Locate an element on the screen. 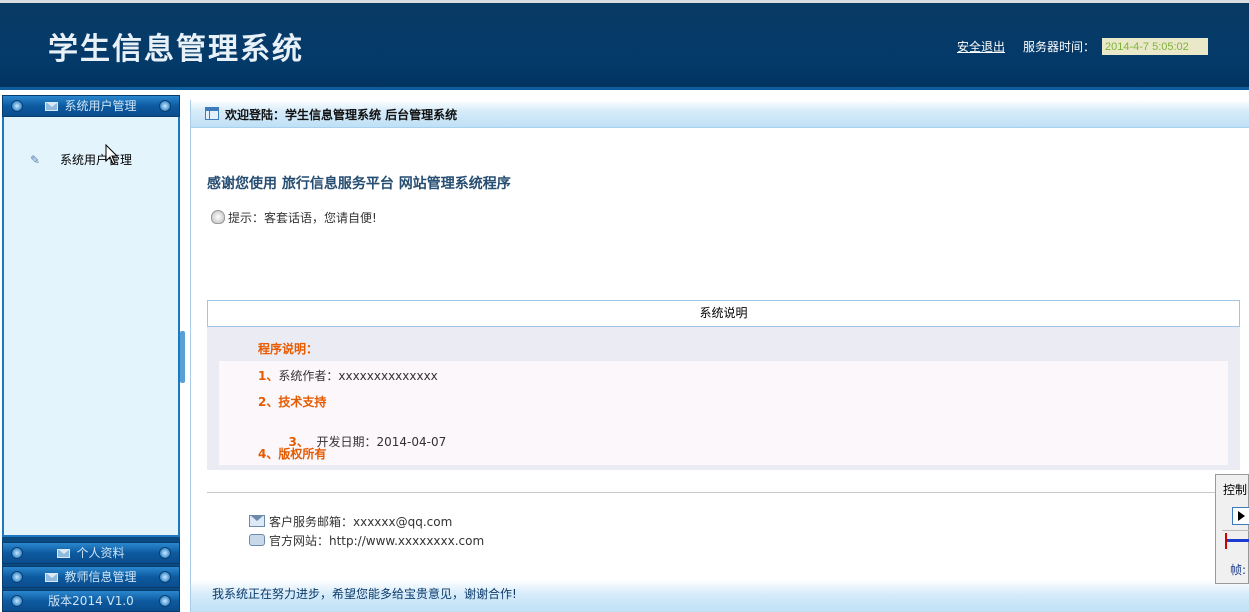 This screenshot has height=612, width=1249. control-separator is located at coordinates (1235, 530).